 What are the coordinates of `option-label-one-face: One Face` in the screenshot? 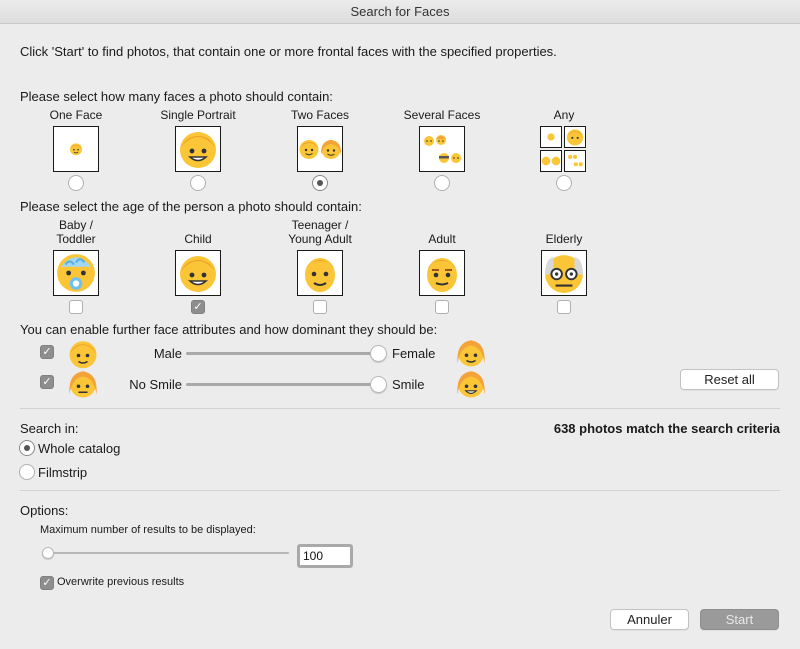 It's located at (76, 115).